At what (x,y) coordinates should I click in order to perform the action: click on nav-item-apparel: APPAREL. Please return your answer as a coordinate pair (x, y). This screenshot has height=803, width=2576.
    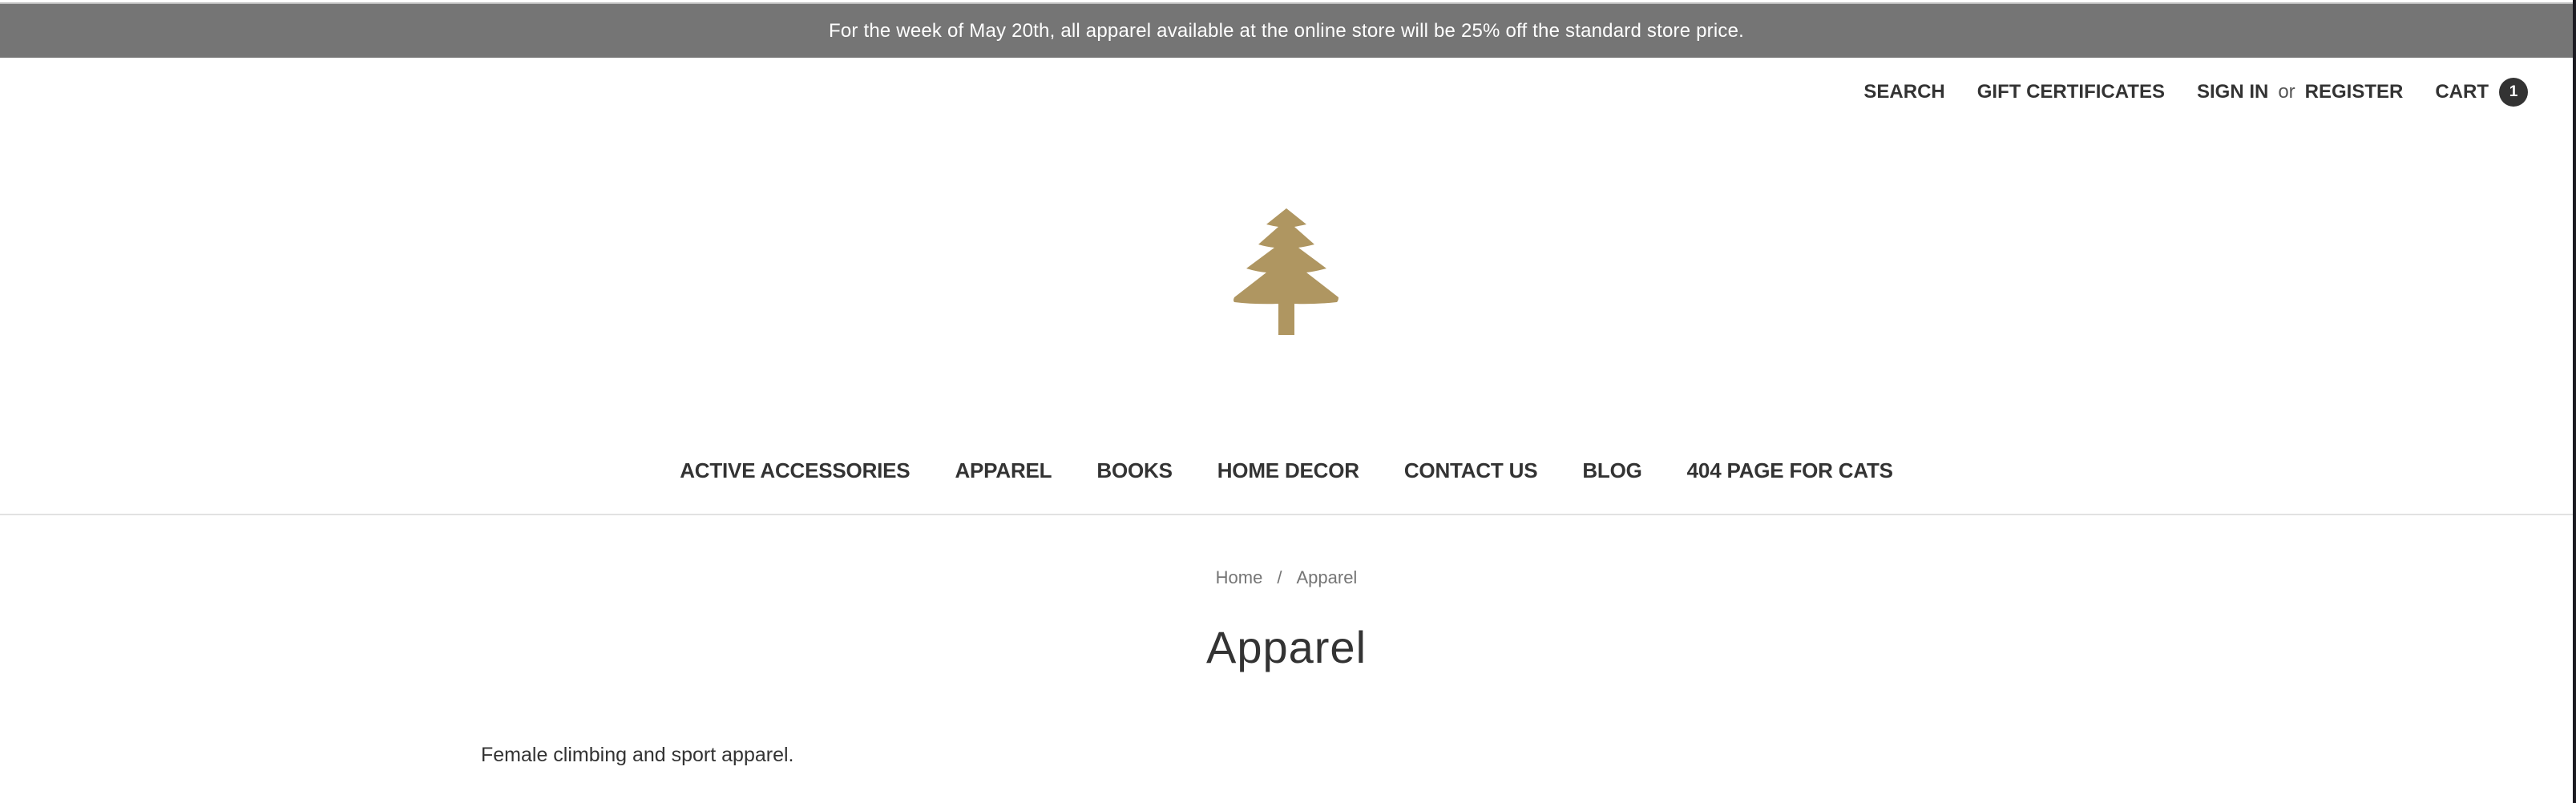
    Looking at the image, I should click on (1003, 470).